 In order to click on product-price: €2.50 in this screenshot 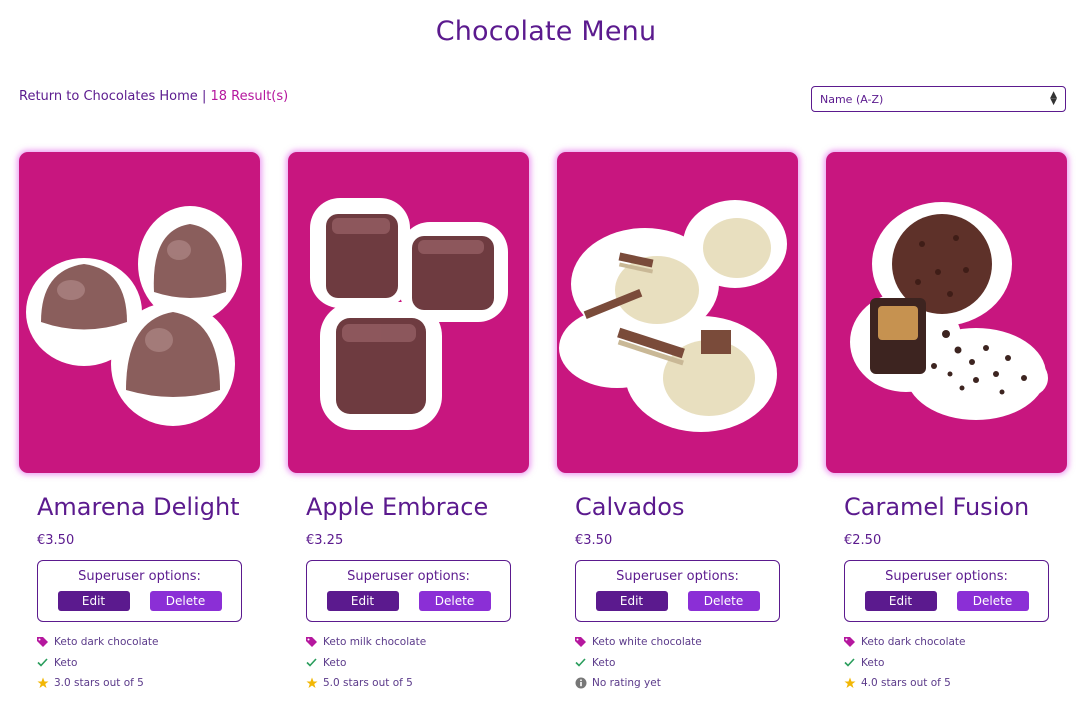, I will do `click(863, 540)`.